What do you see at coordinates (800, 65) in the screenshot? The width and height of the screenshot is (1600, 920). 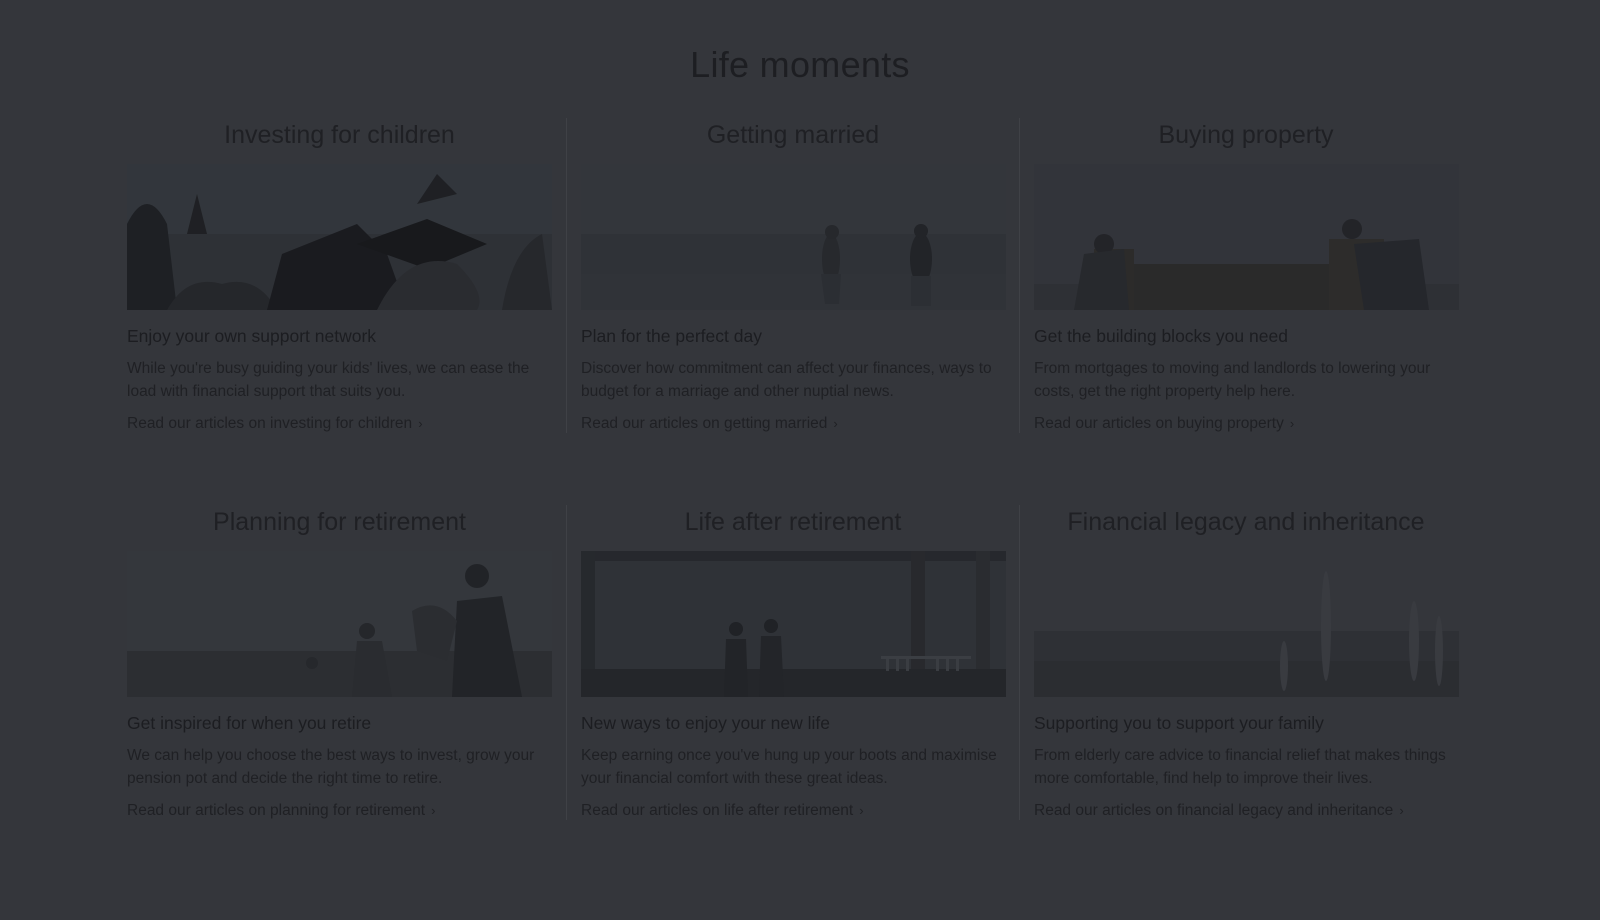 I see `page-title: Life moments` at bounding box center [800, 65].